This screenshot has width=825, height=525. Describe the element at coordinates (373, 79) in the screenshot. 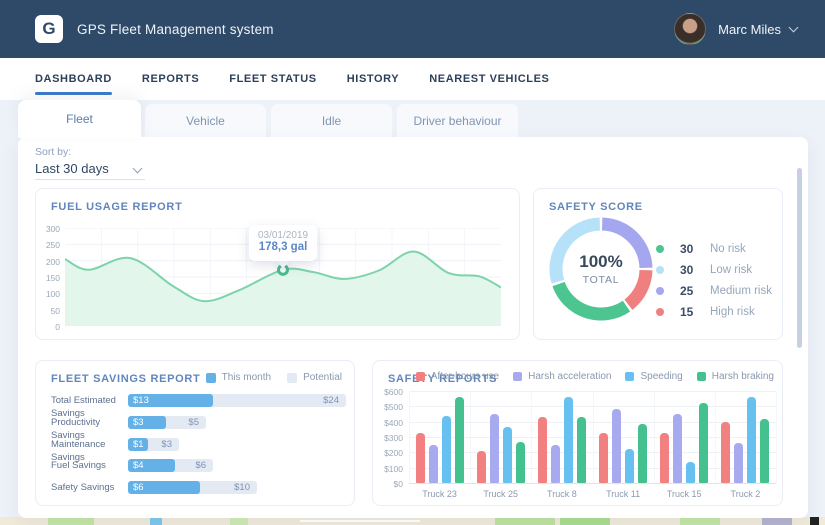

I see `nav-item-history: HISTORY` at that location.